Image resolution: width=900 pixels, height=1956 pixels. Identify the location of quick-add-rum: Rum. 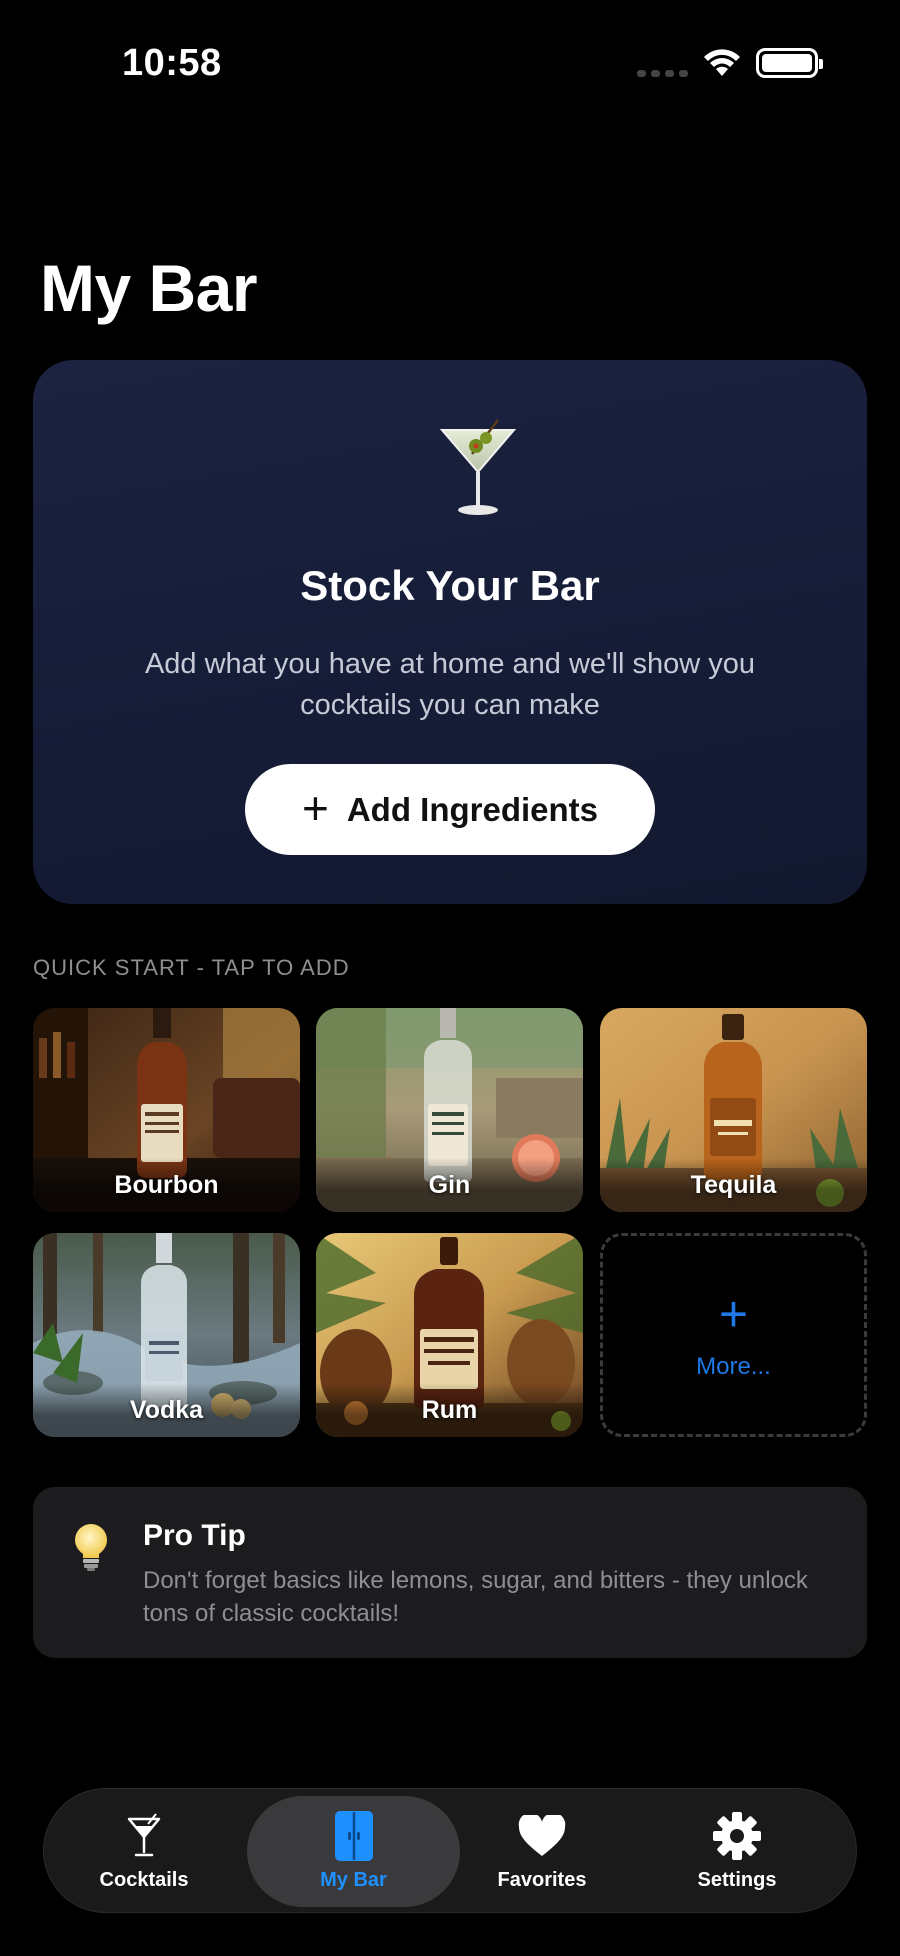
(449, 1335).